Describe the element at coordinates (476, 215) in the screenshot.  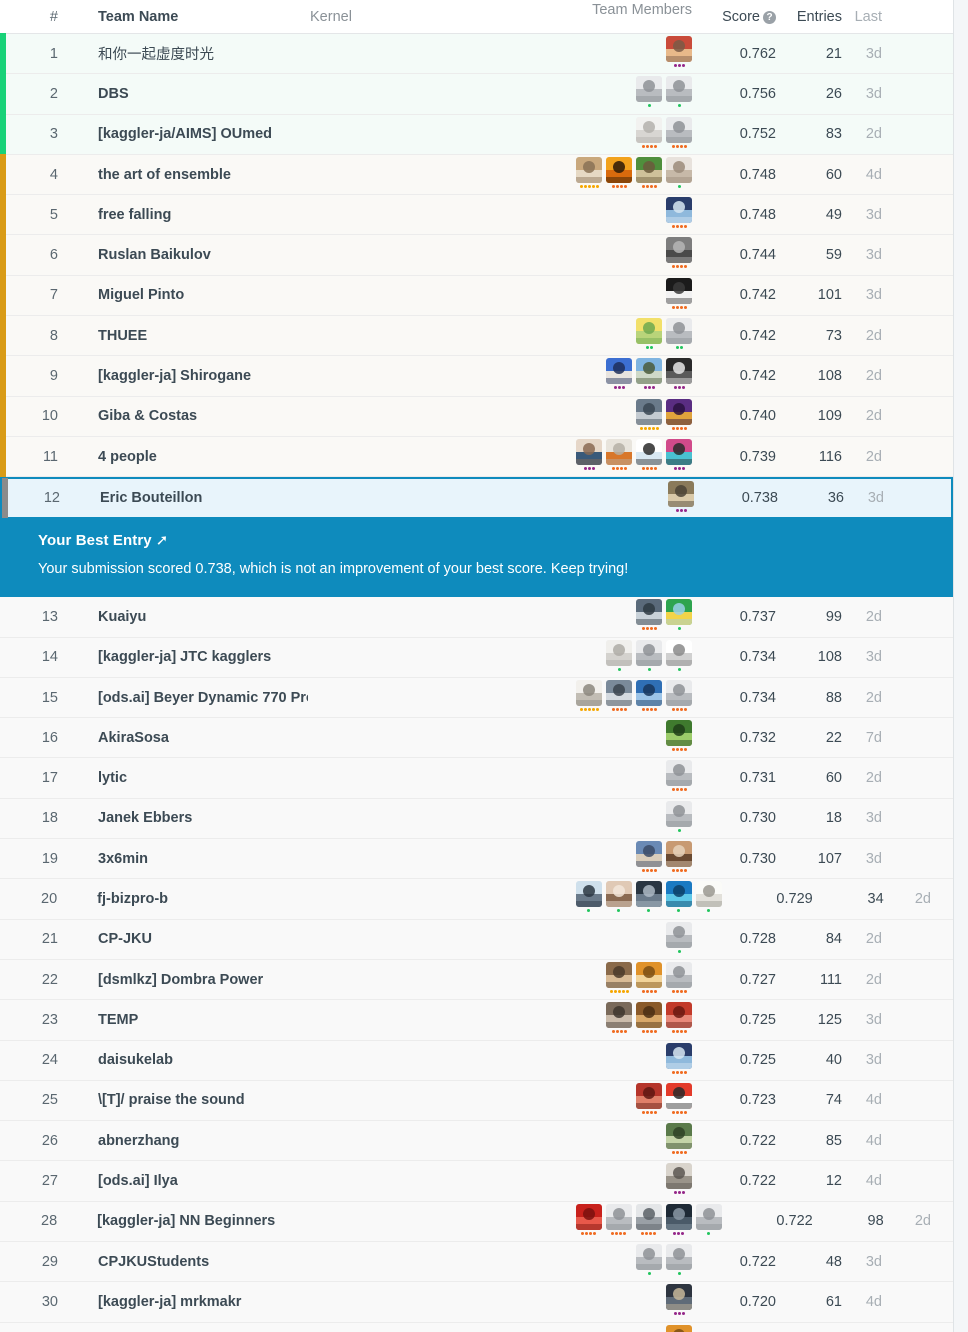
I see `table-row: 5 free falling 0.748 49 3d` at that location.